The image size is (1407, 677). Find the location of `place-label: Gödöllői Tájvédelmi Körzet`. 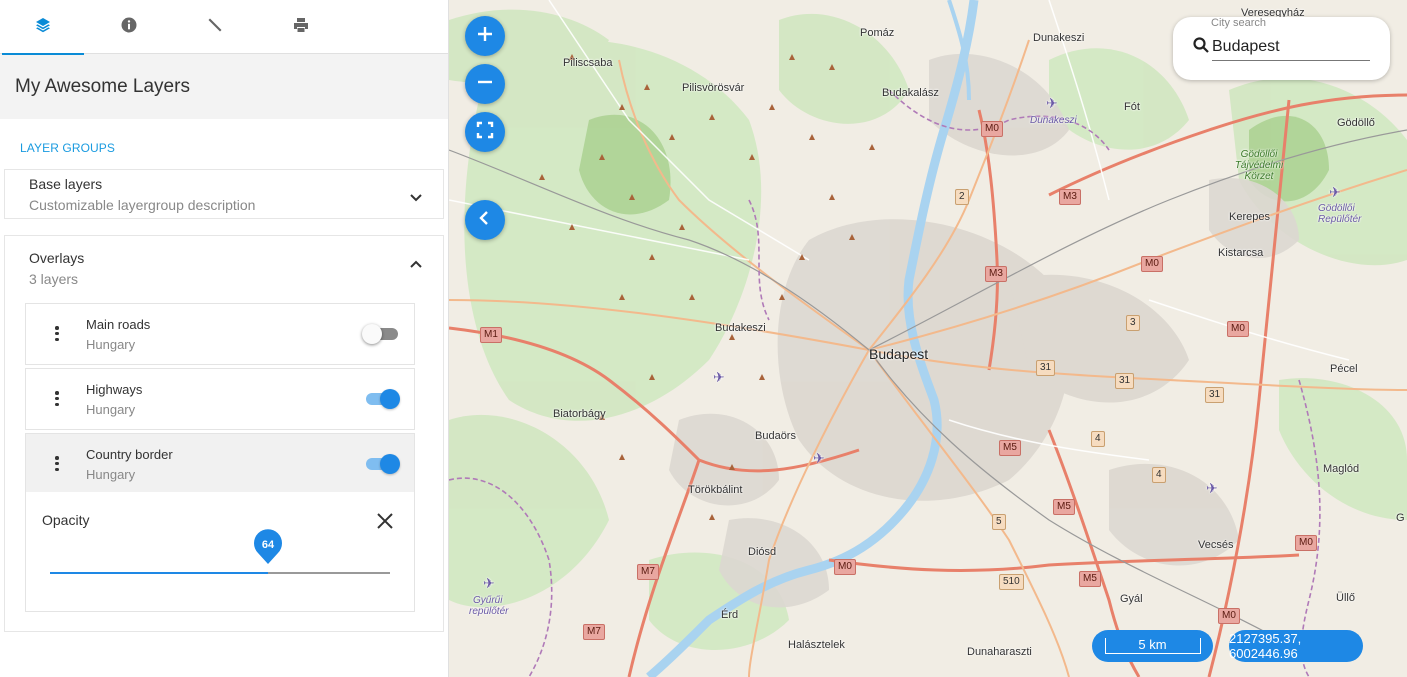

place-label: Gödöllői Tájvédelmi Körzet is located at coordinates (1259, 165).